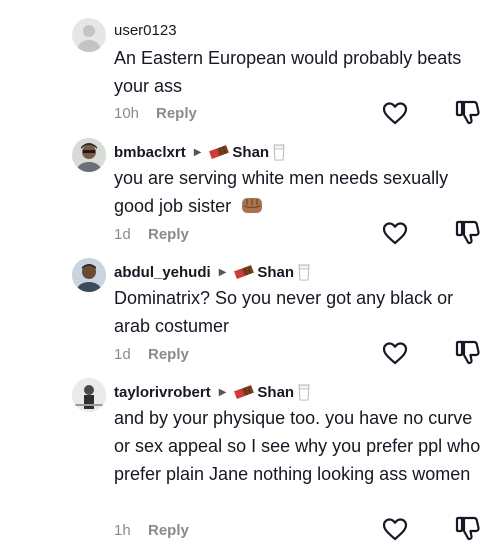 The height and width of the screenshot is (544, 500). Describe the element at coordinates (145, 30) in the screenshot. I see `comment-username: user0123` at that location.